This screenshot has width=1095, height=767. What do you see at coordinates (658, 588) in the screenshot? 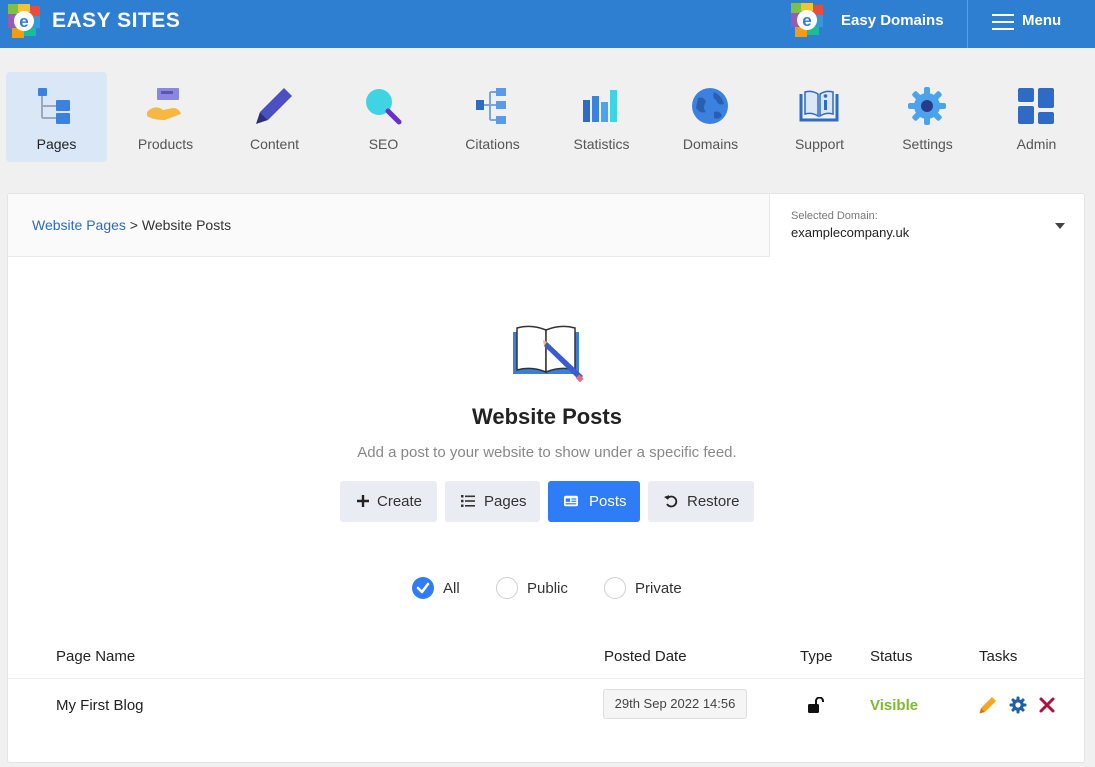
I see `filter-private-label: Private` at bounding box center [658, 588].